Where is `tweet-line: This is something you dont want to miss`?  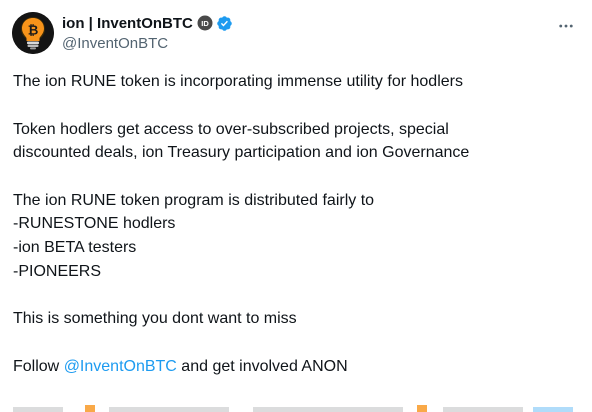
tweet-line: This is something you dont want to miss is located at coordinates (155, 319).